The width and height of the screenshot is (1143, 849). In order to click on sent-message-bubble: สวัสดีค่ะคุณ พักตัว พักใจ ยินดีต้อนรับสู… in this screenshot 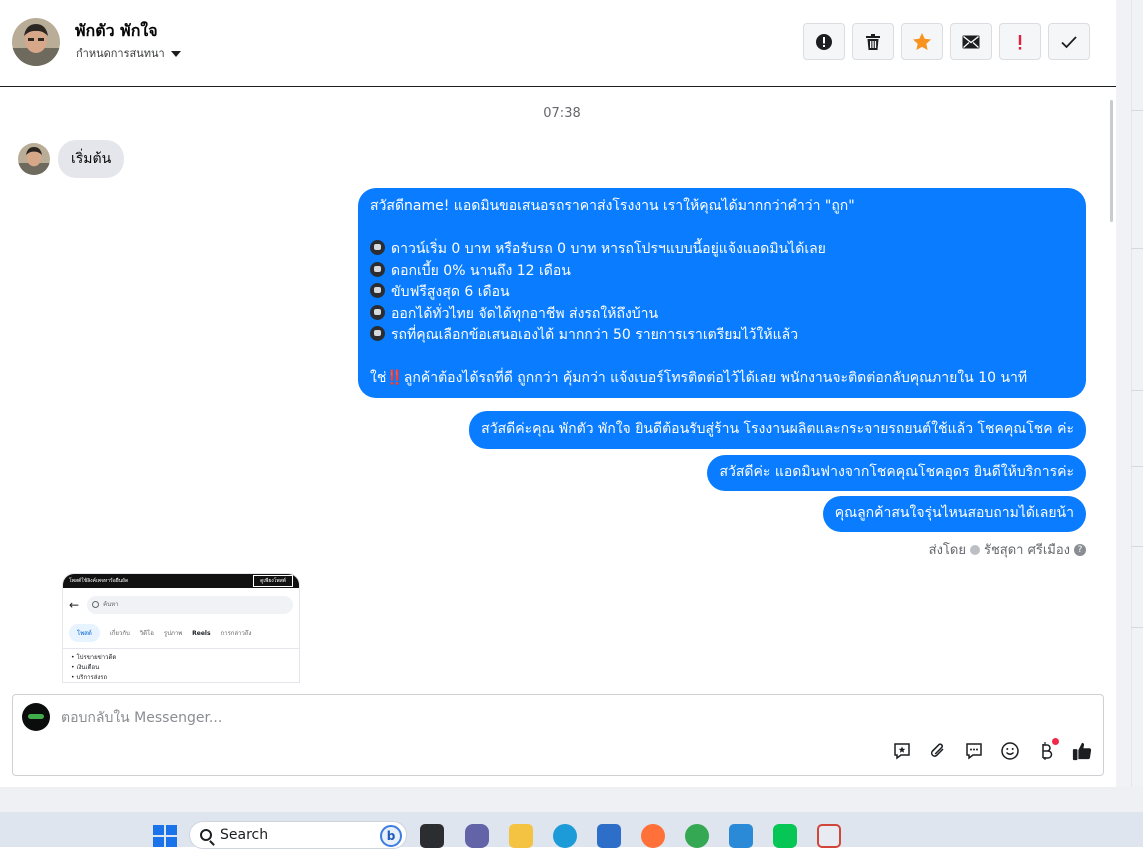, I will do `click(777, 430)`.